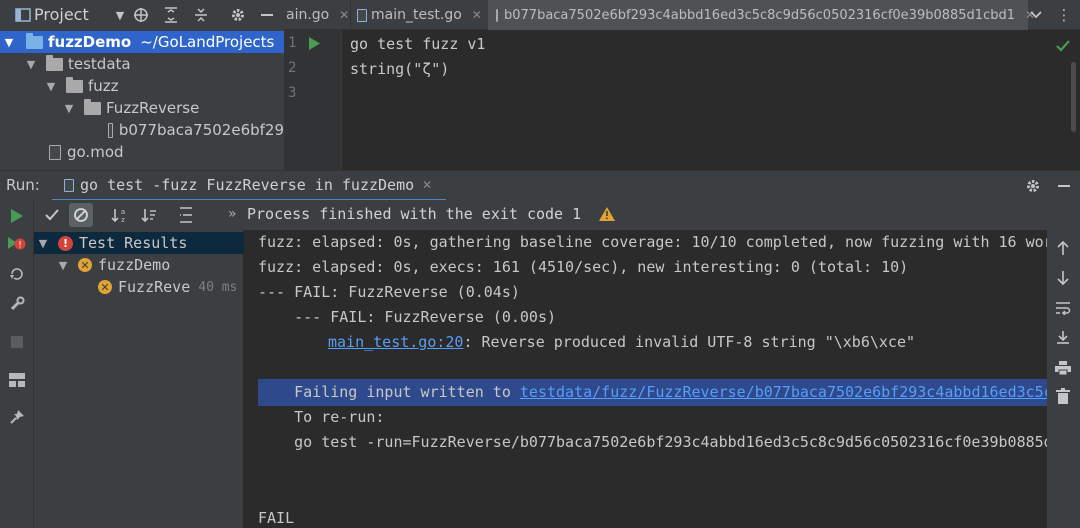 The width and height of the screenshot is (1080, 528). Describe the element at coordinates (61, 14) in the screenshot. I see `project-title: Project` at that location.